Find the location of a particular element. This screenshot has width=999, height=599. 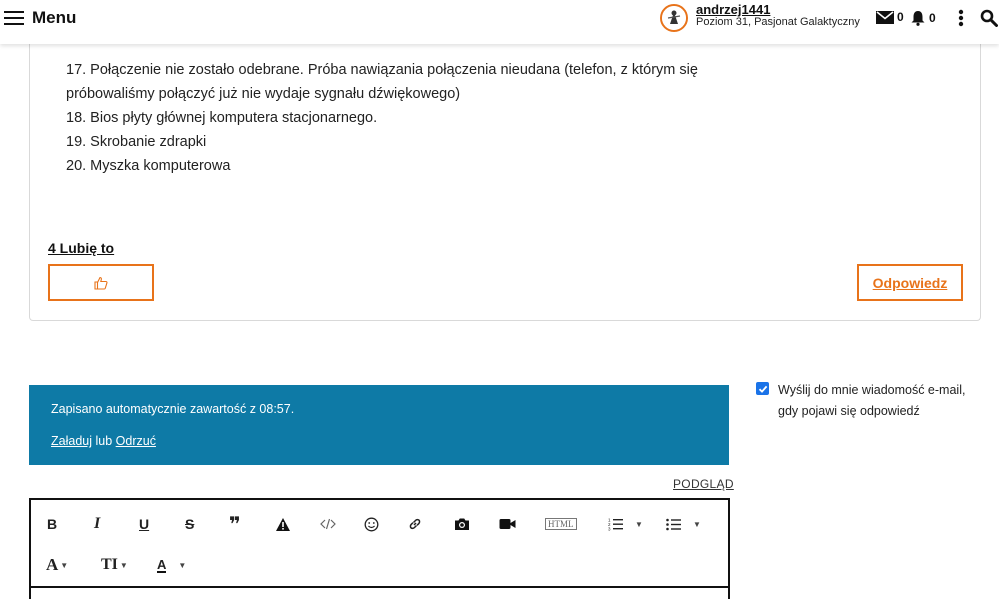

kebab-menu-icon is located at coordinates (961, 18).